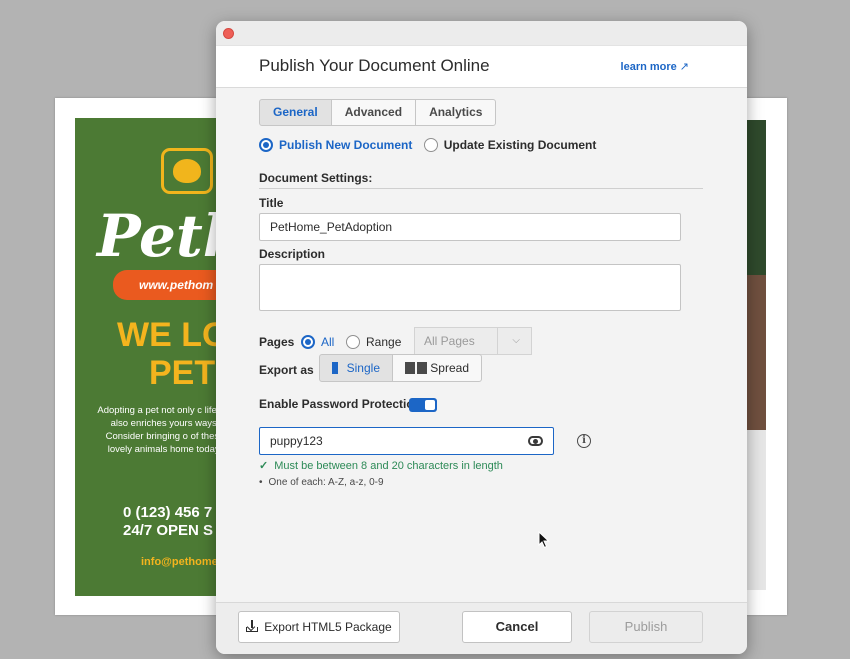 Image resolution: width=850 pixels, height=659 pixels. I want to click on description-input, so click(470, 287).